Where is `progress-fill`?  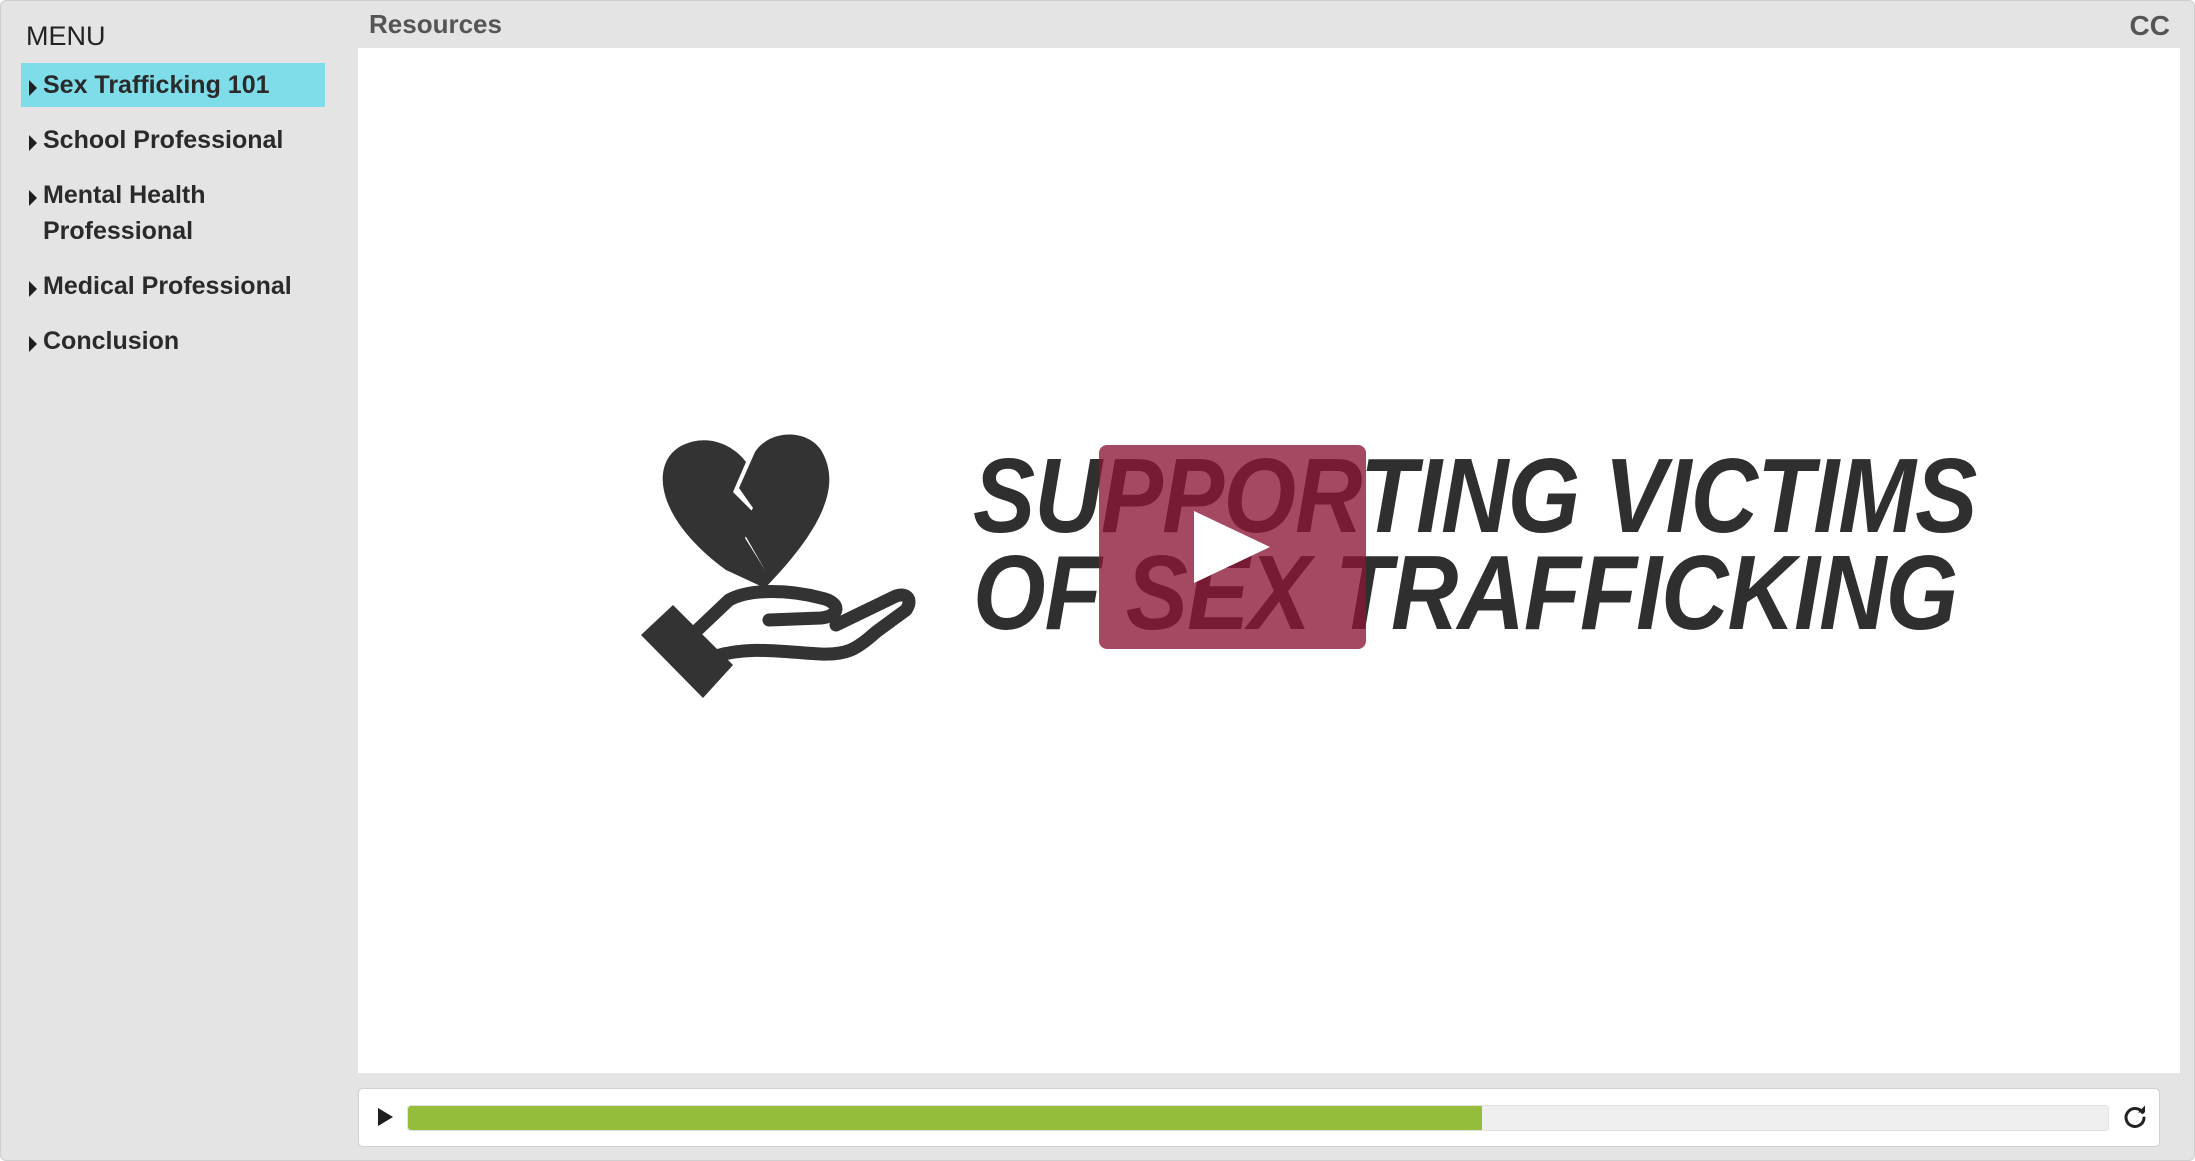
progress-fill is located at coordinates (945, 1118).